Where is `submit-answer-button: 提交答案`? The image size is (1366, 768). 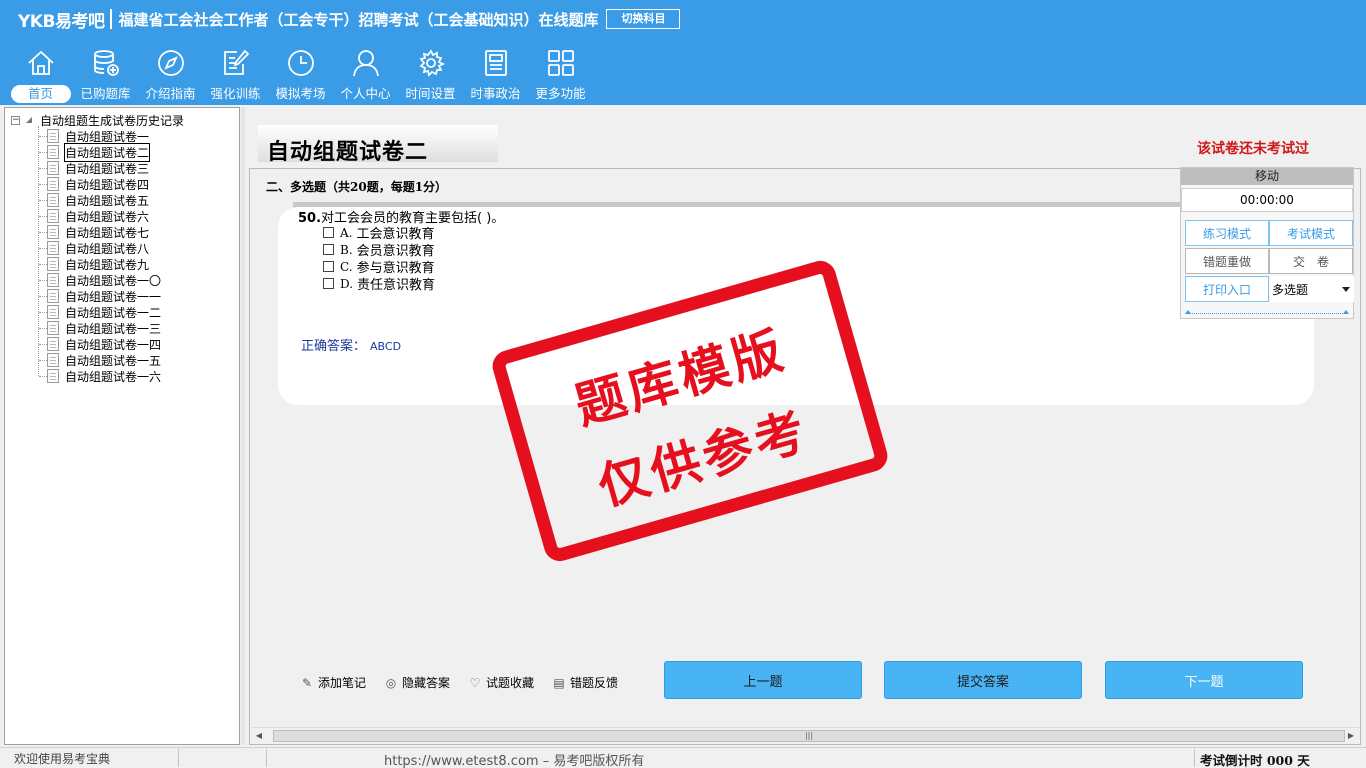 submit-answer-button: 提交答案 is located at coordinates (983, 680).